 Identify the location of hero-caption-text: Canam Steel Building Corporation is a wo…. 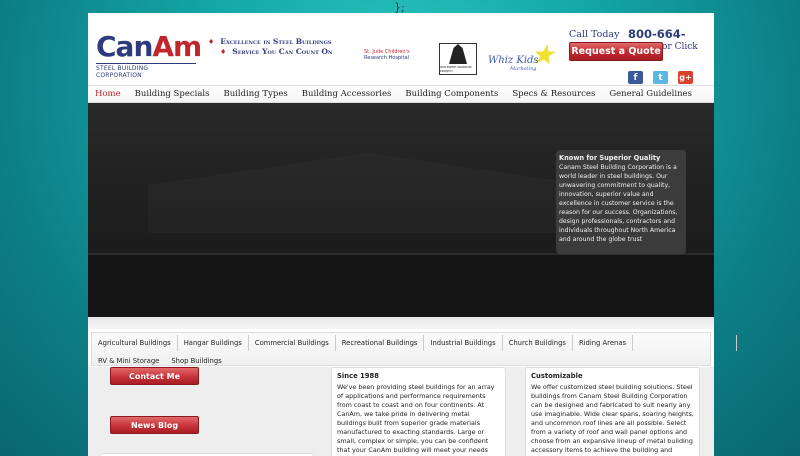
(618, 203).